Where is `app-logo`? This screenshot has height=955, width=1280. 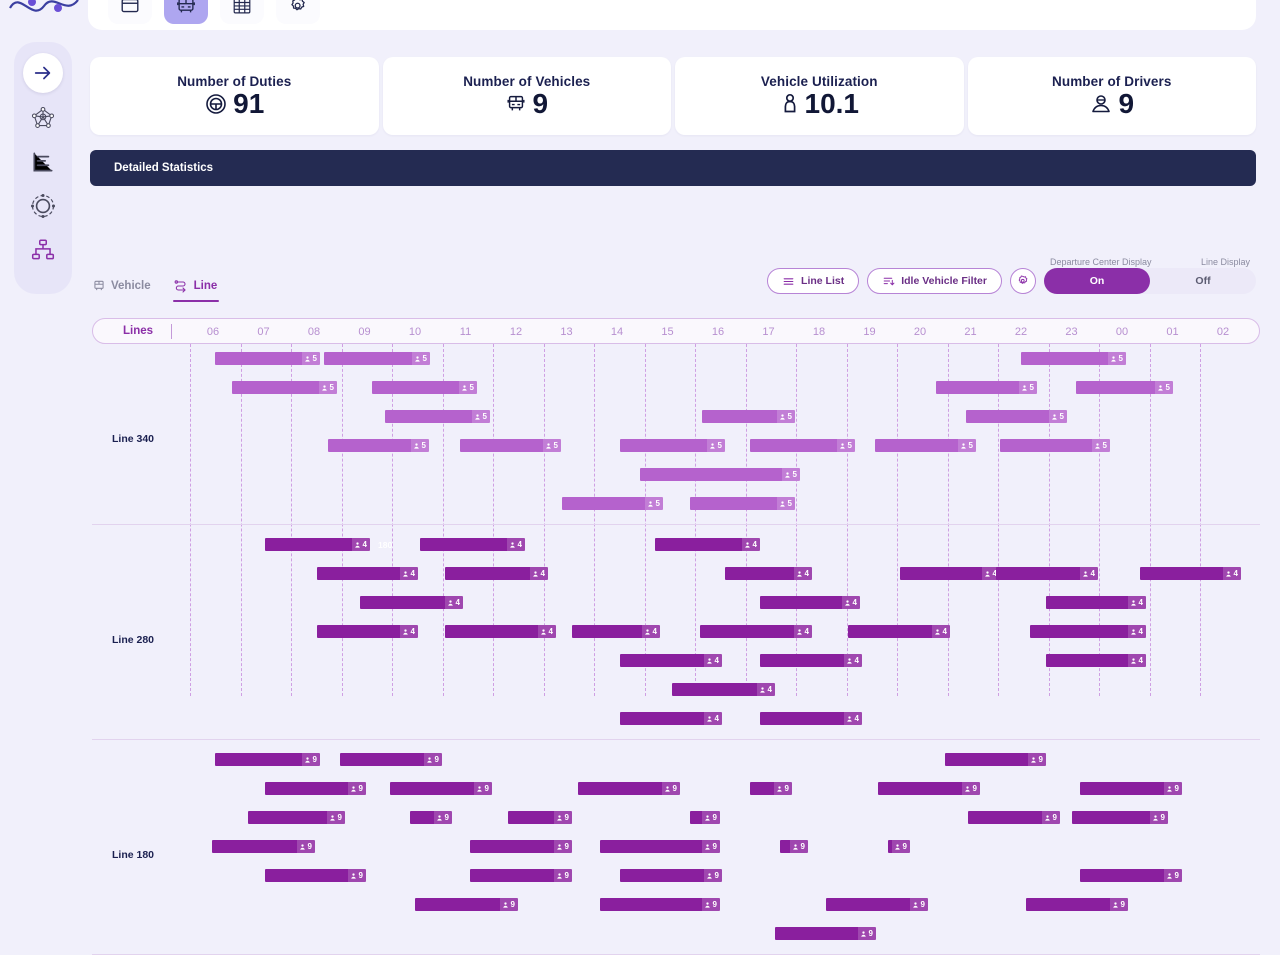 app-logo is located at coordinates (44, 6).